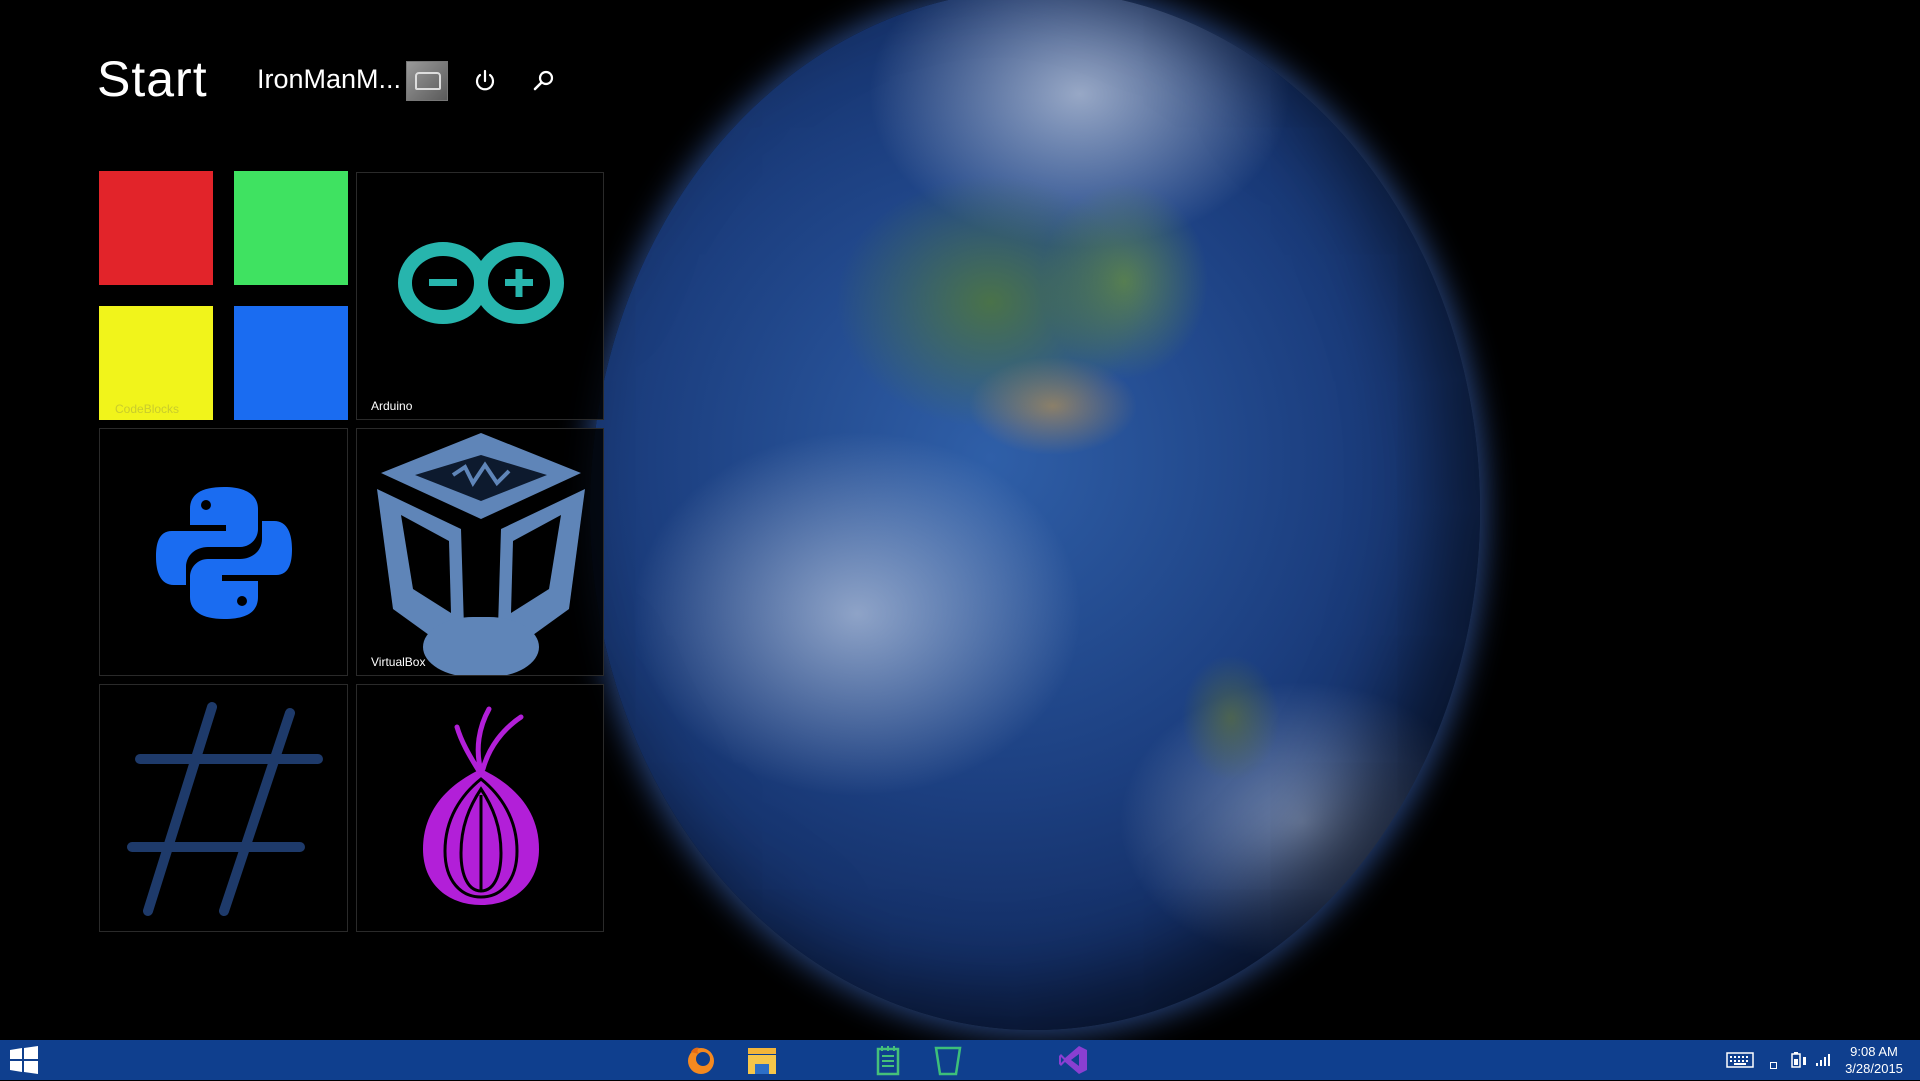 The image size is (1920, 1081). Describe the element at coordinates (223, 295) in the screenshot. I see `tile-codeblocks: CodeBlocks` at that location.